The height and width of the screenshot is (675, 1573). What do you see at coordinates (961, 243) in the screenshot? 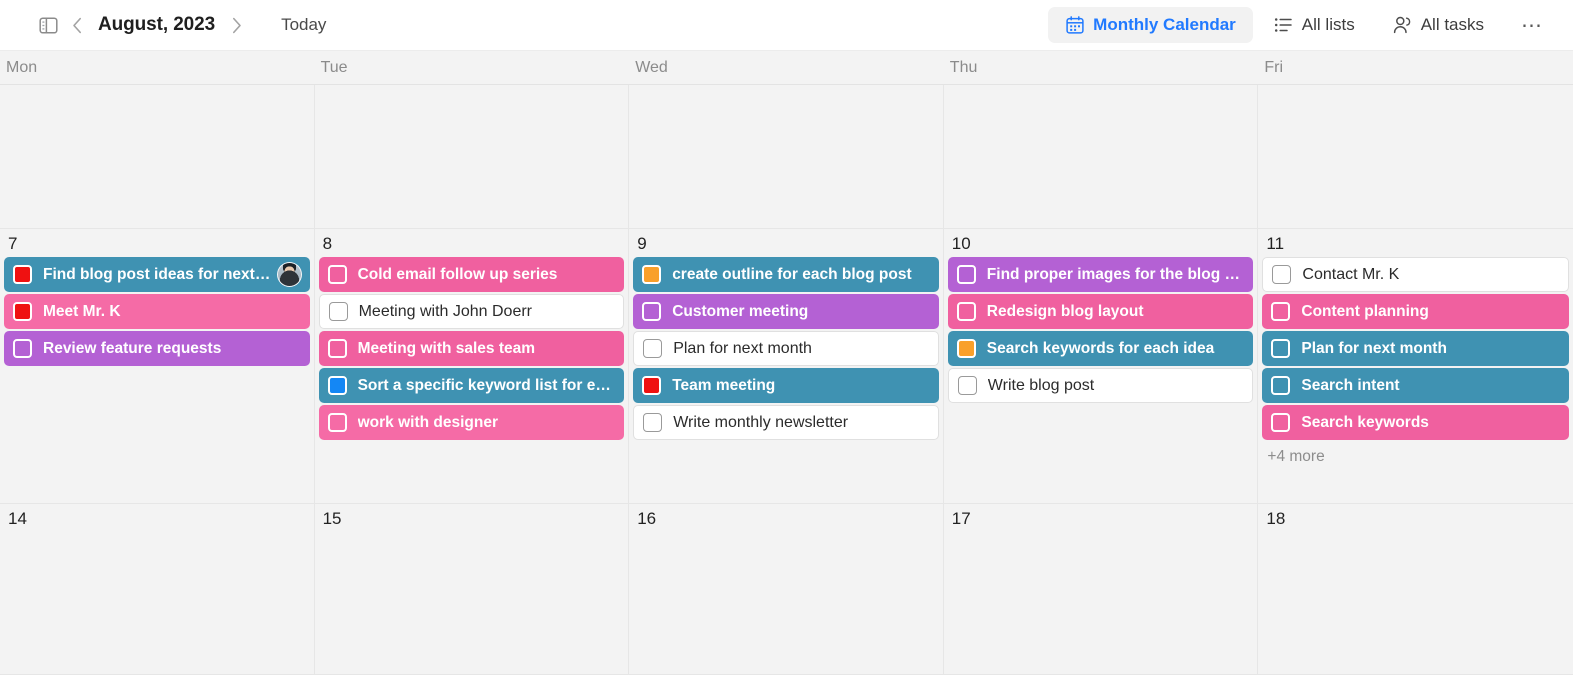
I see `day-number: 10` at bounding box center [961, 243].